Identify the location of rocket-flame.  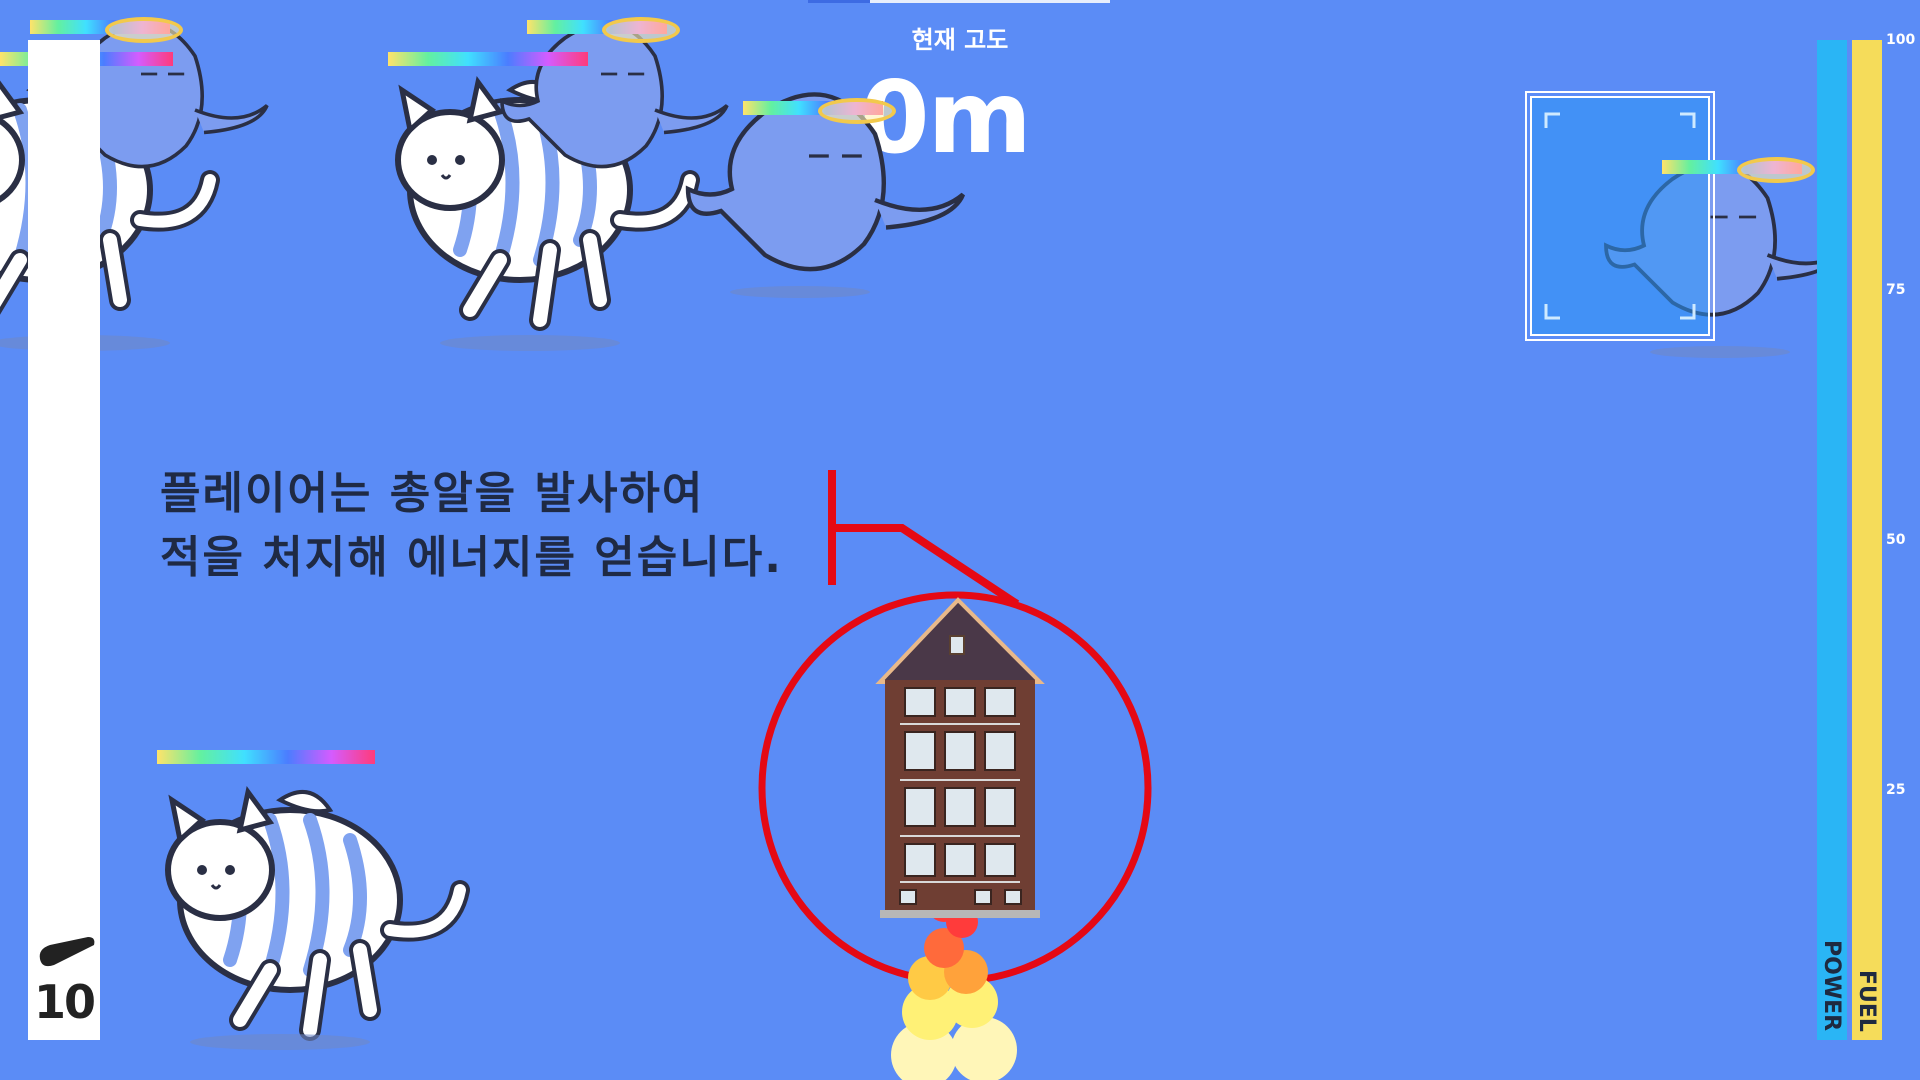
(954, 985).